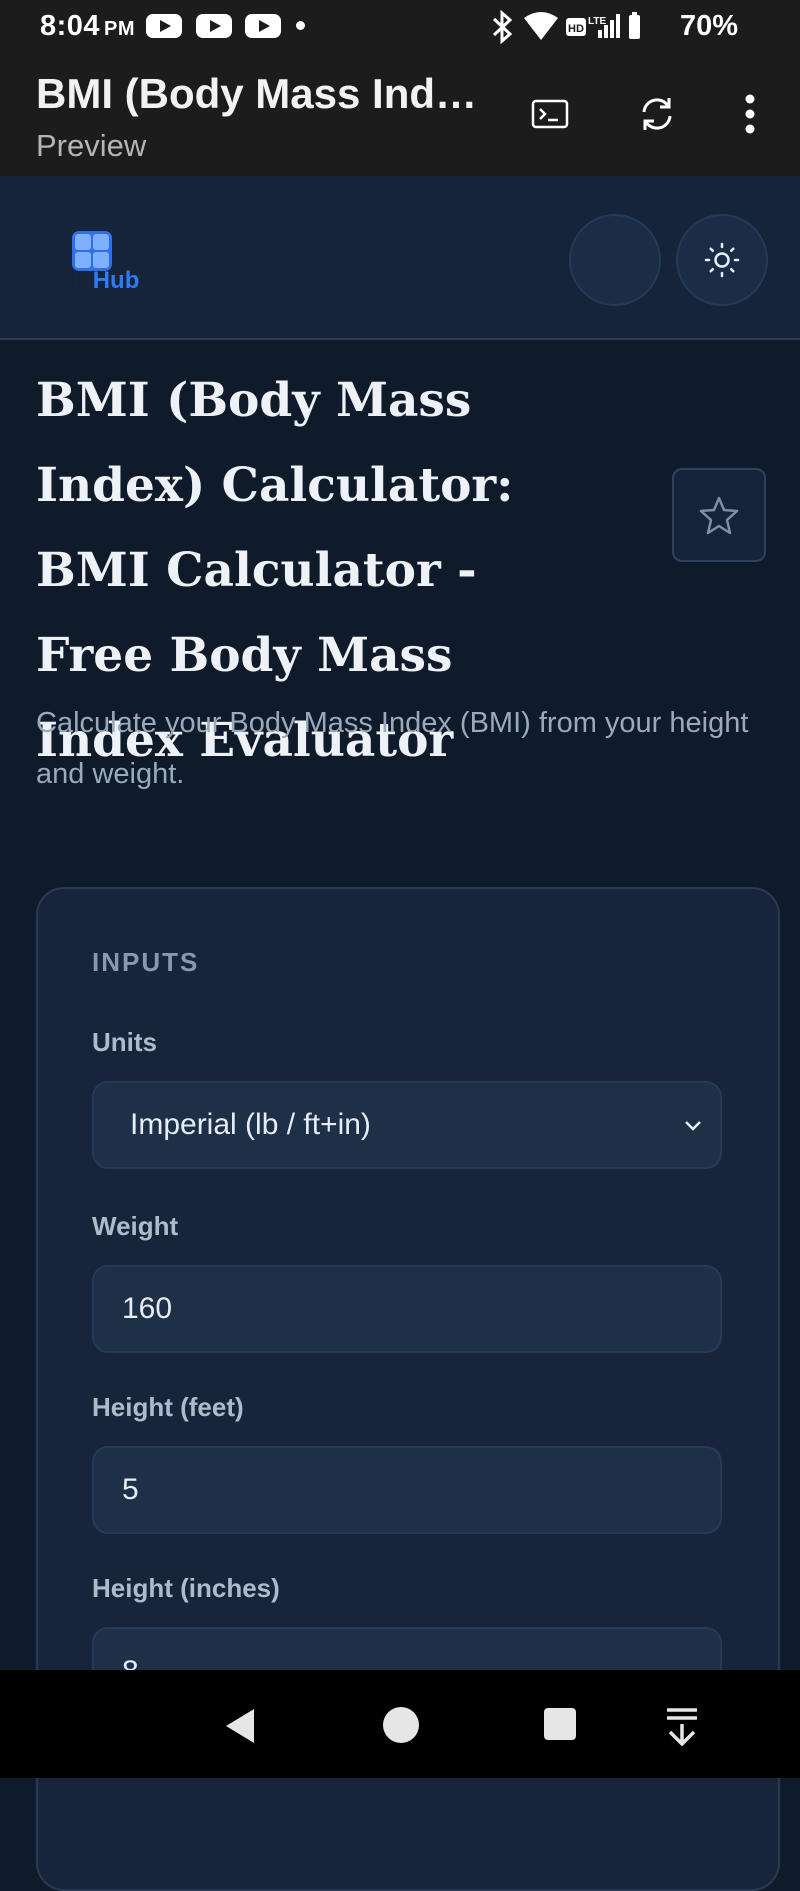 The image size is (800, 1891). What do you see at coordinates (502, 27) in the screenshot?
I see `bluetooth-icon` at bounding box center [502, 27].